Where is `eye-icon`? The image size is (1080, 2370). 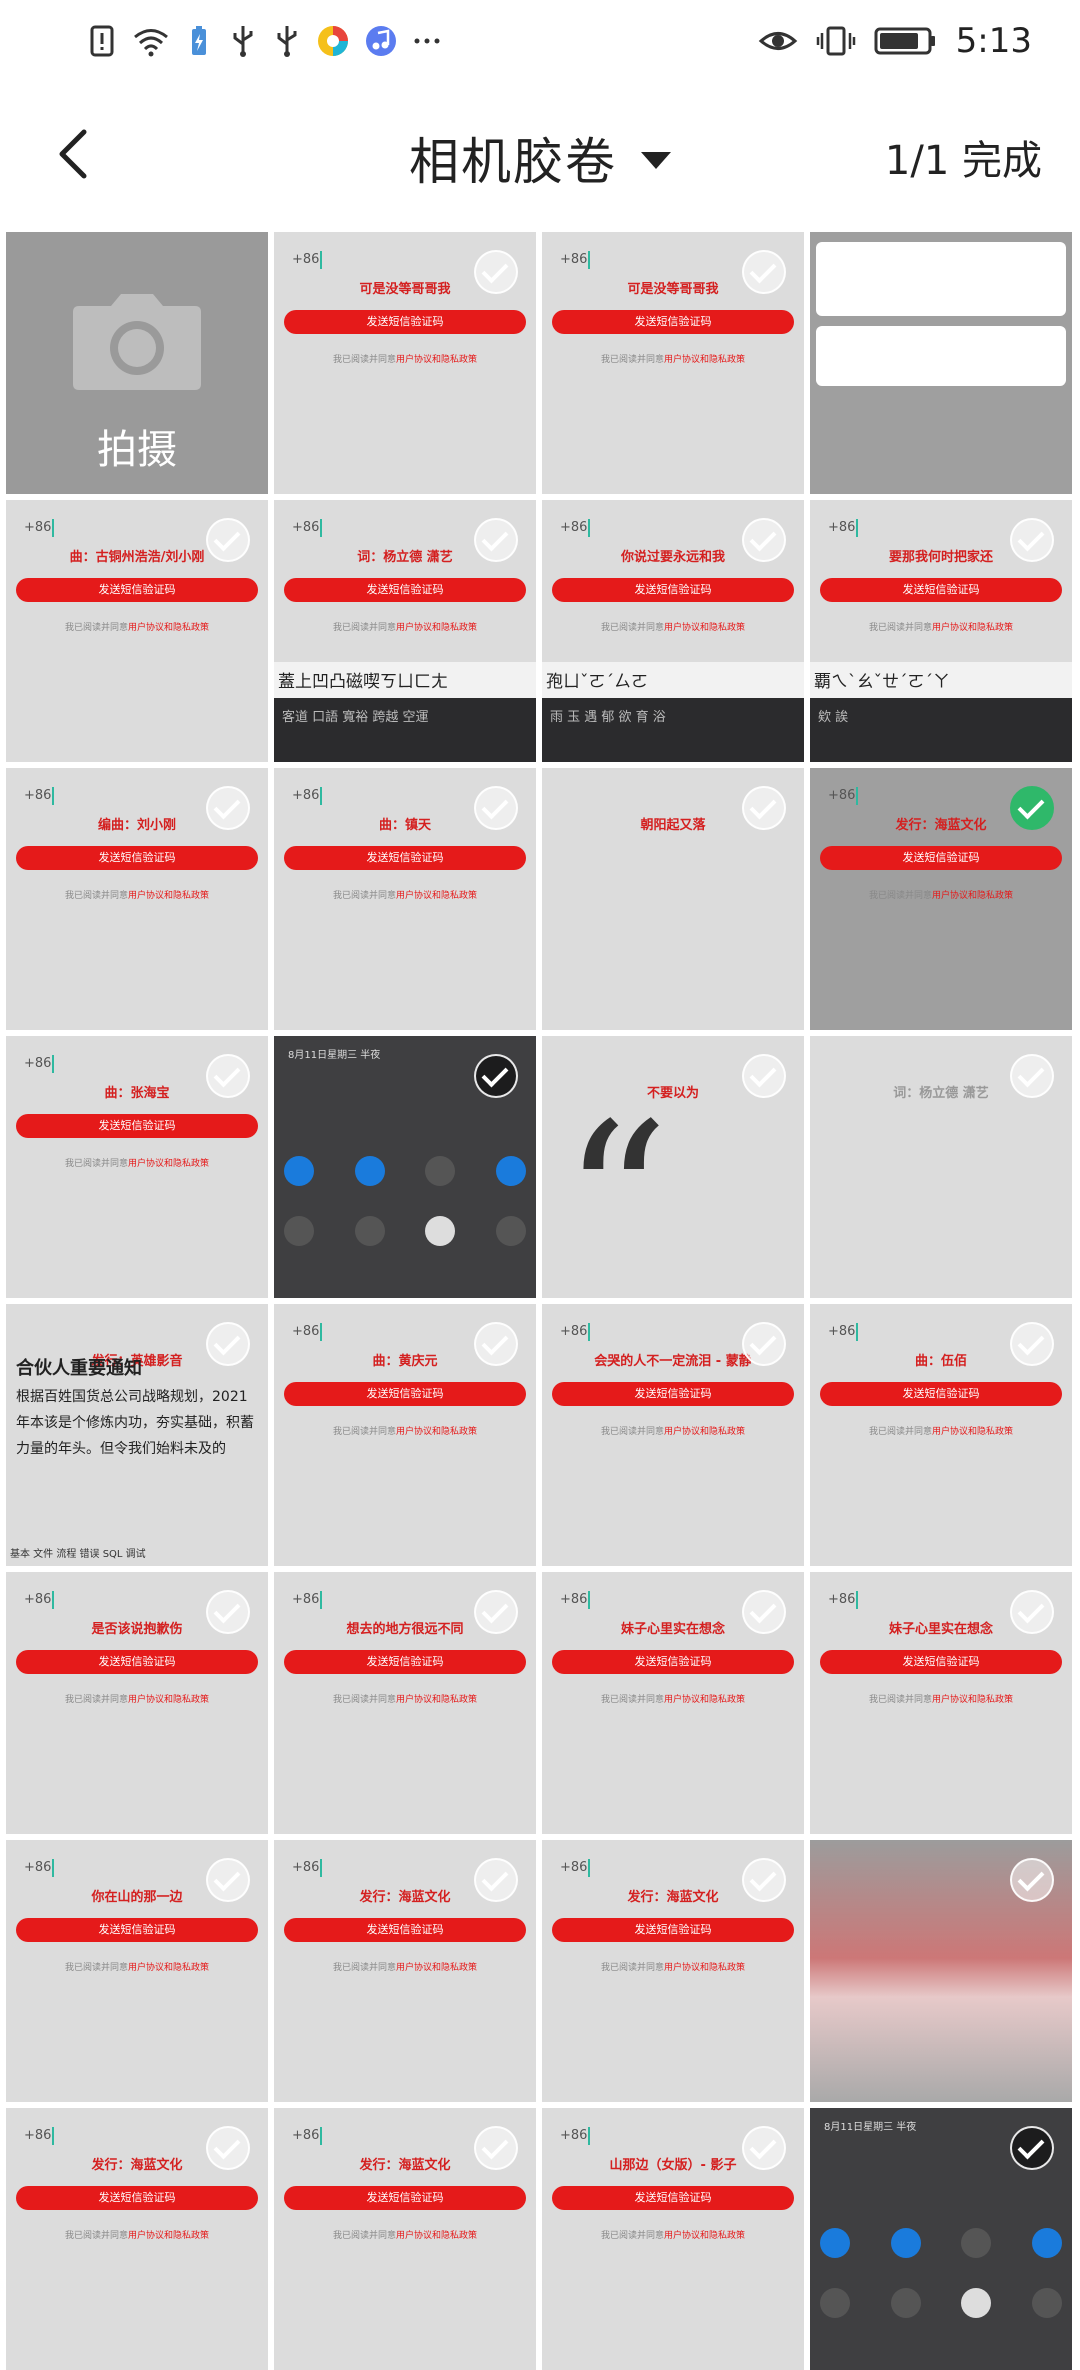 eye-icon is located at coordinates (777, 41).